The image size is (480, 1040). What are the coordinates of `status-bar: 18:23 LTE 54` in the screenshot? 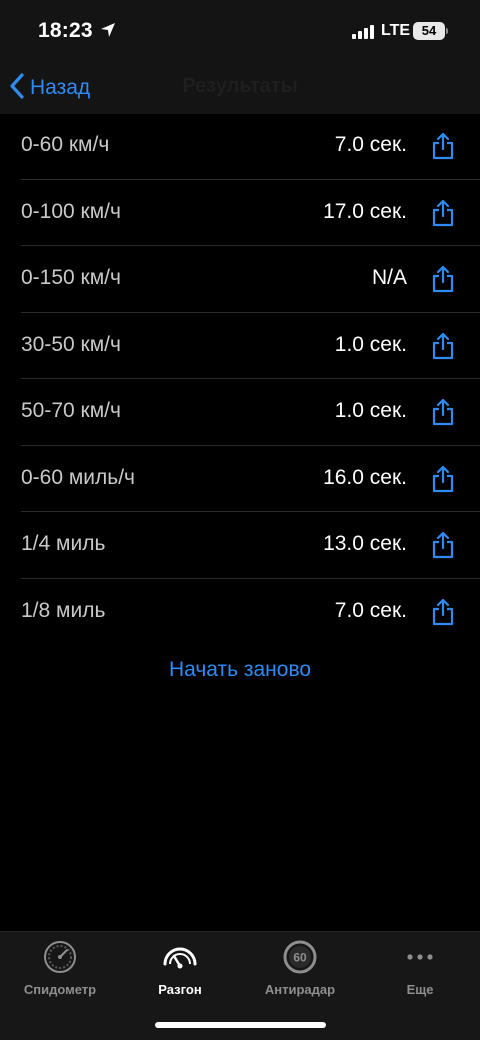 It's located at (240, 31).